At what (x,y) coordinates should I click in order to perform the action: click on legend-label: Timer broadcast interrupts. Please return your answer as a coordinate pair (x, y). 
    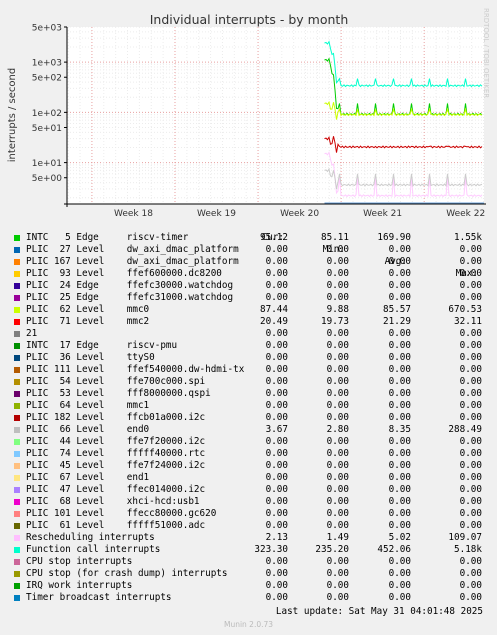
    Looking at the image, I should click on (99, 597).